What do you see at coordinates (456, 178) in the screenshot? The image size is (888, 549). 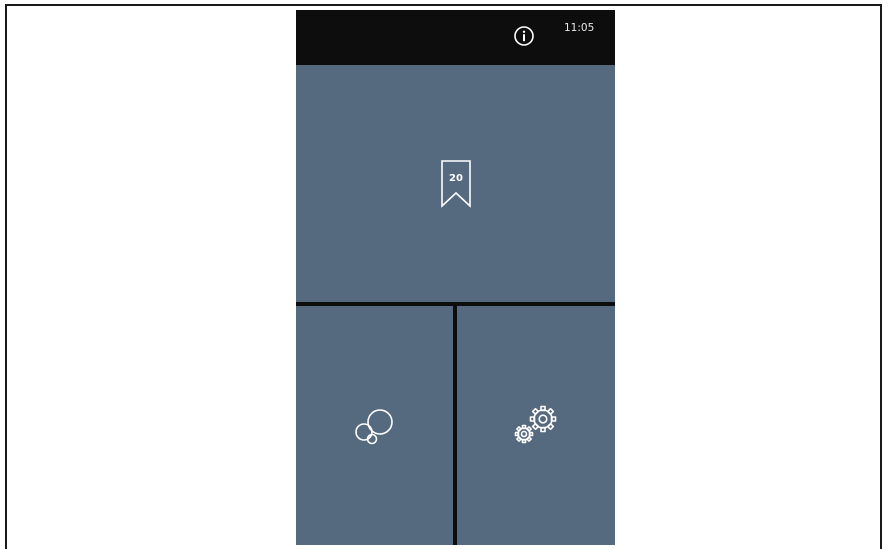 I see `bookmark-number: 20` at bounding box center [456, 178].